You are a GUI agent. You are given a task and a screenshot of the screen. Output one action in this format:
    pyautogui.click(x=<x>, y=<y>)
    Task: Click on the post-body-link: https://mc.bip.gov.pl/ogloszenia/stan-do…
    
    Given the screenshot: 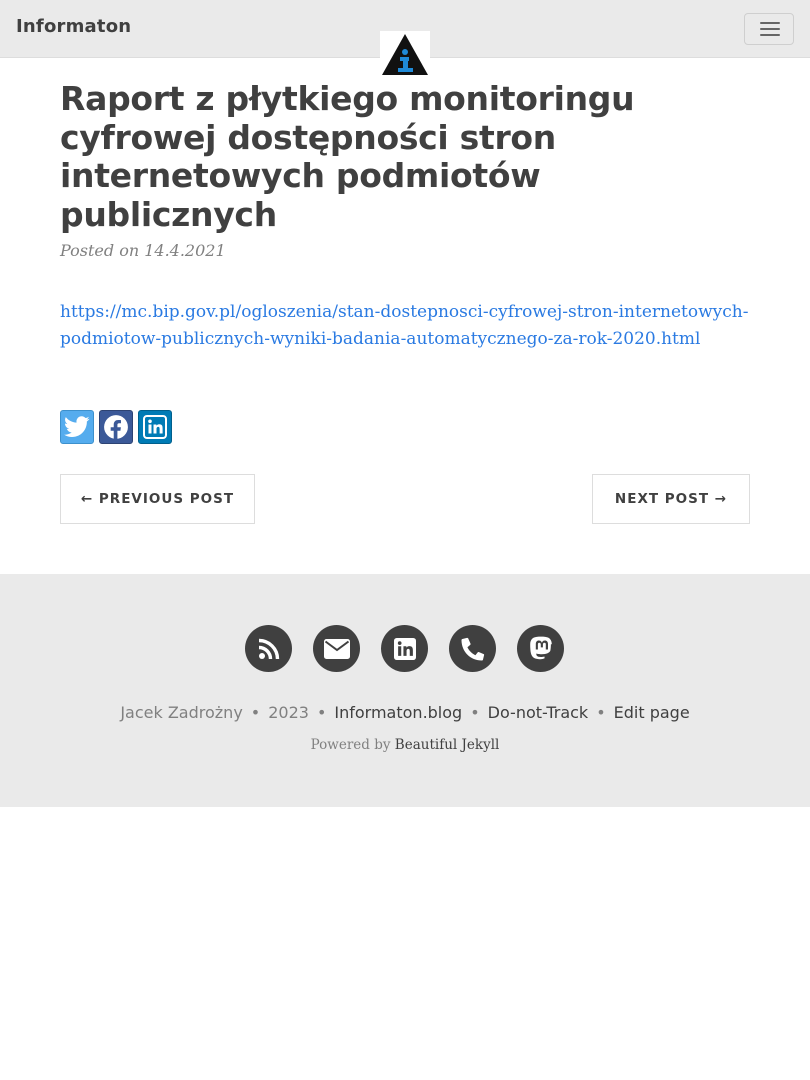 What is the action you would take?
    pyautogui.click(x=405, y=326)
    